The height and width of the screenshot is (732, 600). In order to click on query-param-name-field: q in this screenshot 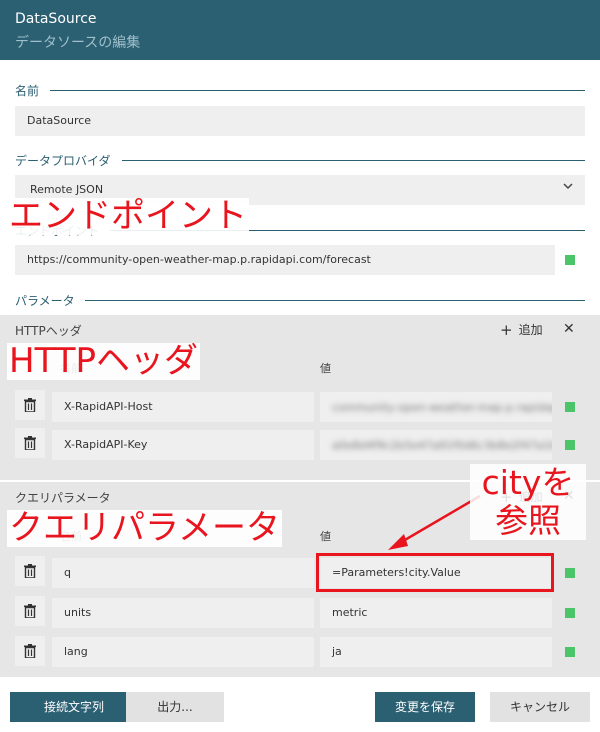, I will do `click(183, 573)`.